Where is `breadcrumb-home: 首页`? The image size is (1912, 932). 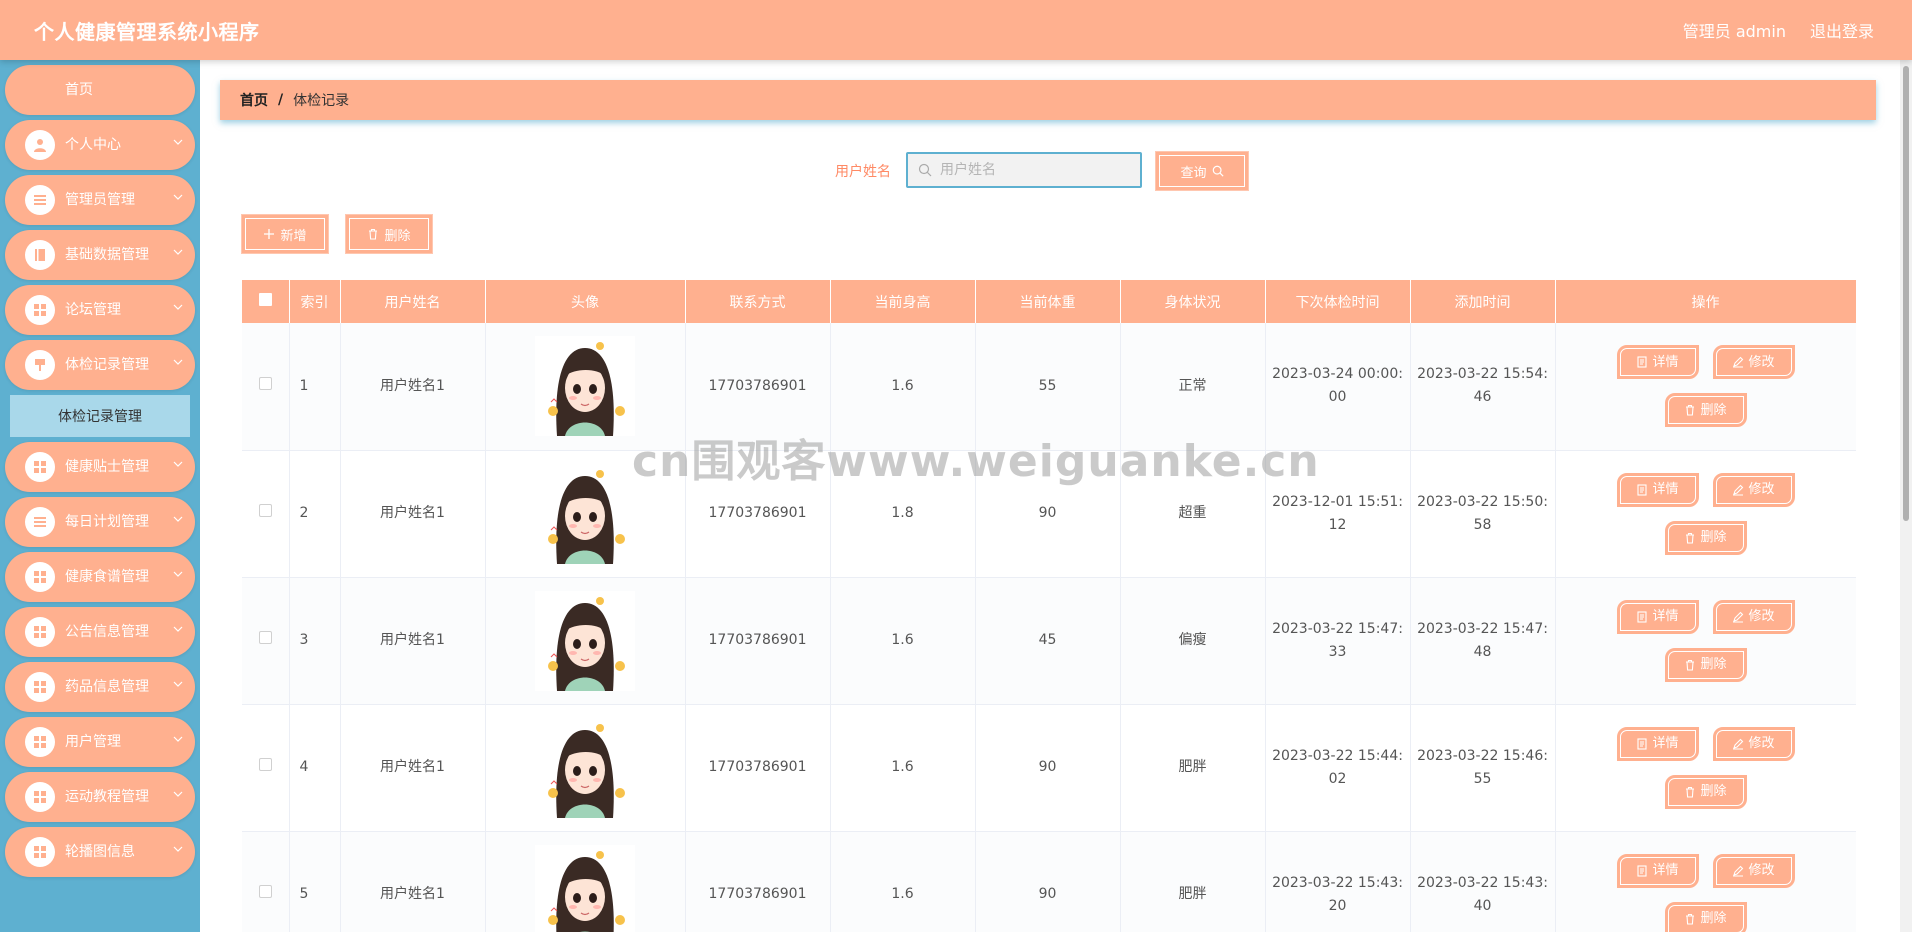 breadcrumb-home: 首页 is located at coordinates (254, 100).